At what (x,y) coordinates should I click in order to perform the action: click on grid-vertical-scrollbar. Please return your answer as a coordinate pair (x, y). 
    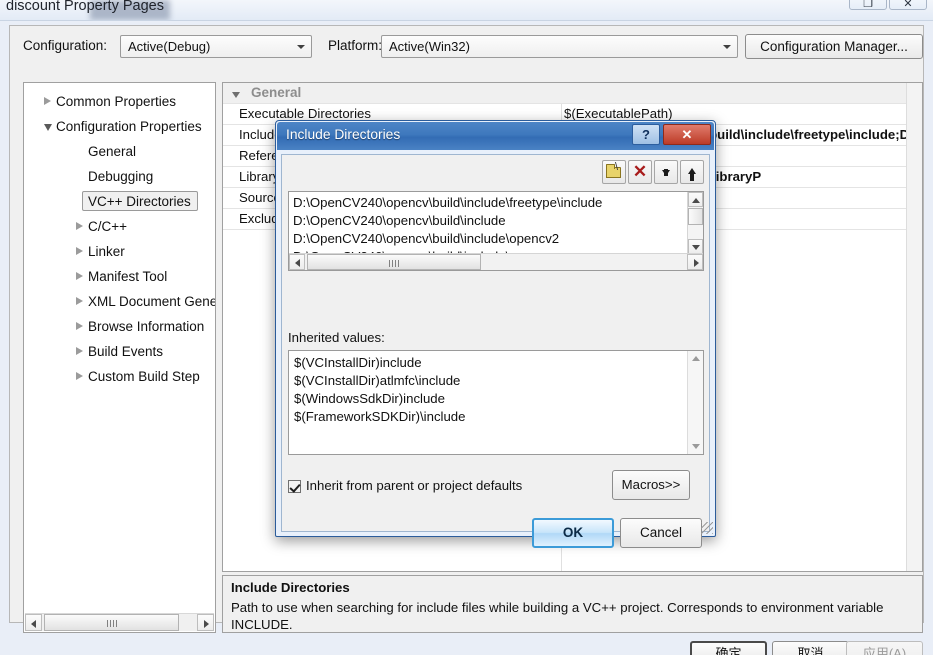
    Looking at the image, I should click on (914, 327).